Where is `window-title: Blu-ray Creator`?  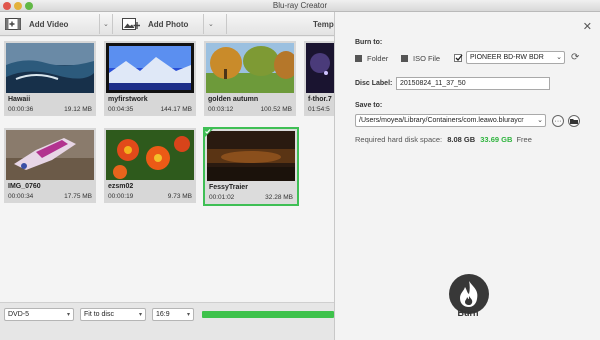 window-title: Blu-ray Creator is located at coordinates (300, 5).